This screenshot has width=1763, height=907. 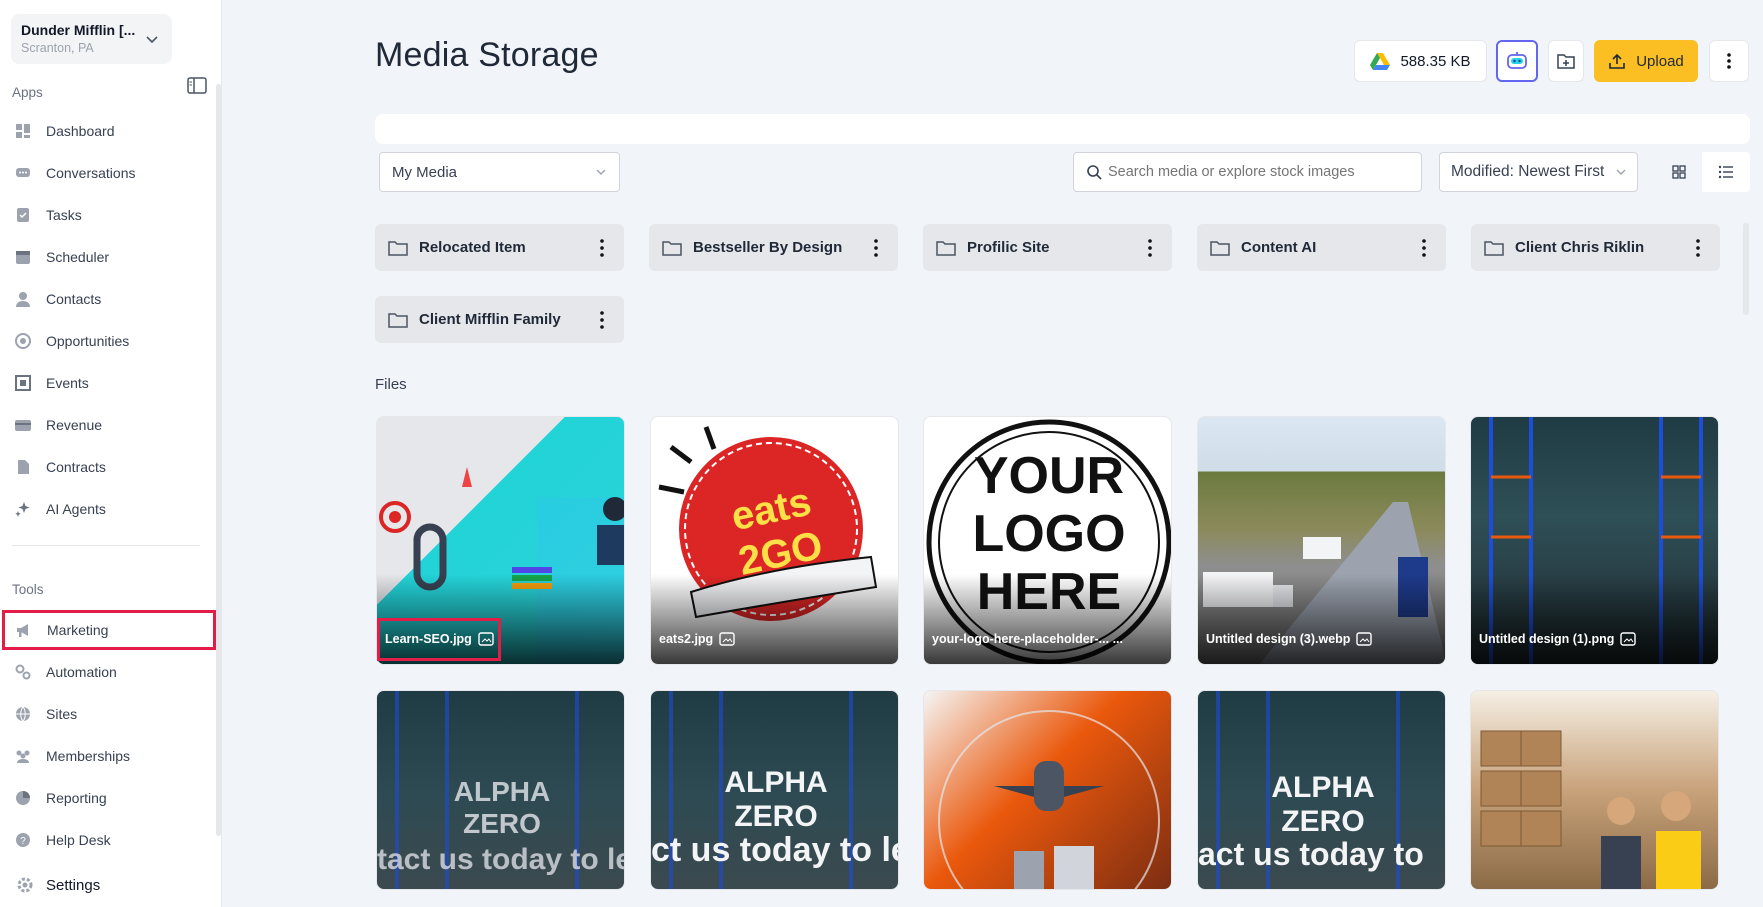 What do you see at coordinates (111, 509) in the screenshot?
I see `sidebar-item-ai-agents: AI Agents` at bounding box center [111, 509].